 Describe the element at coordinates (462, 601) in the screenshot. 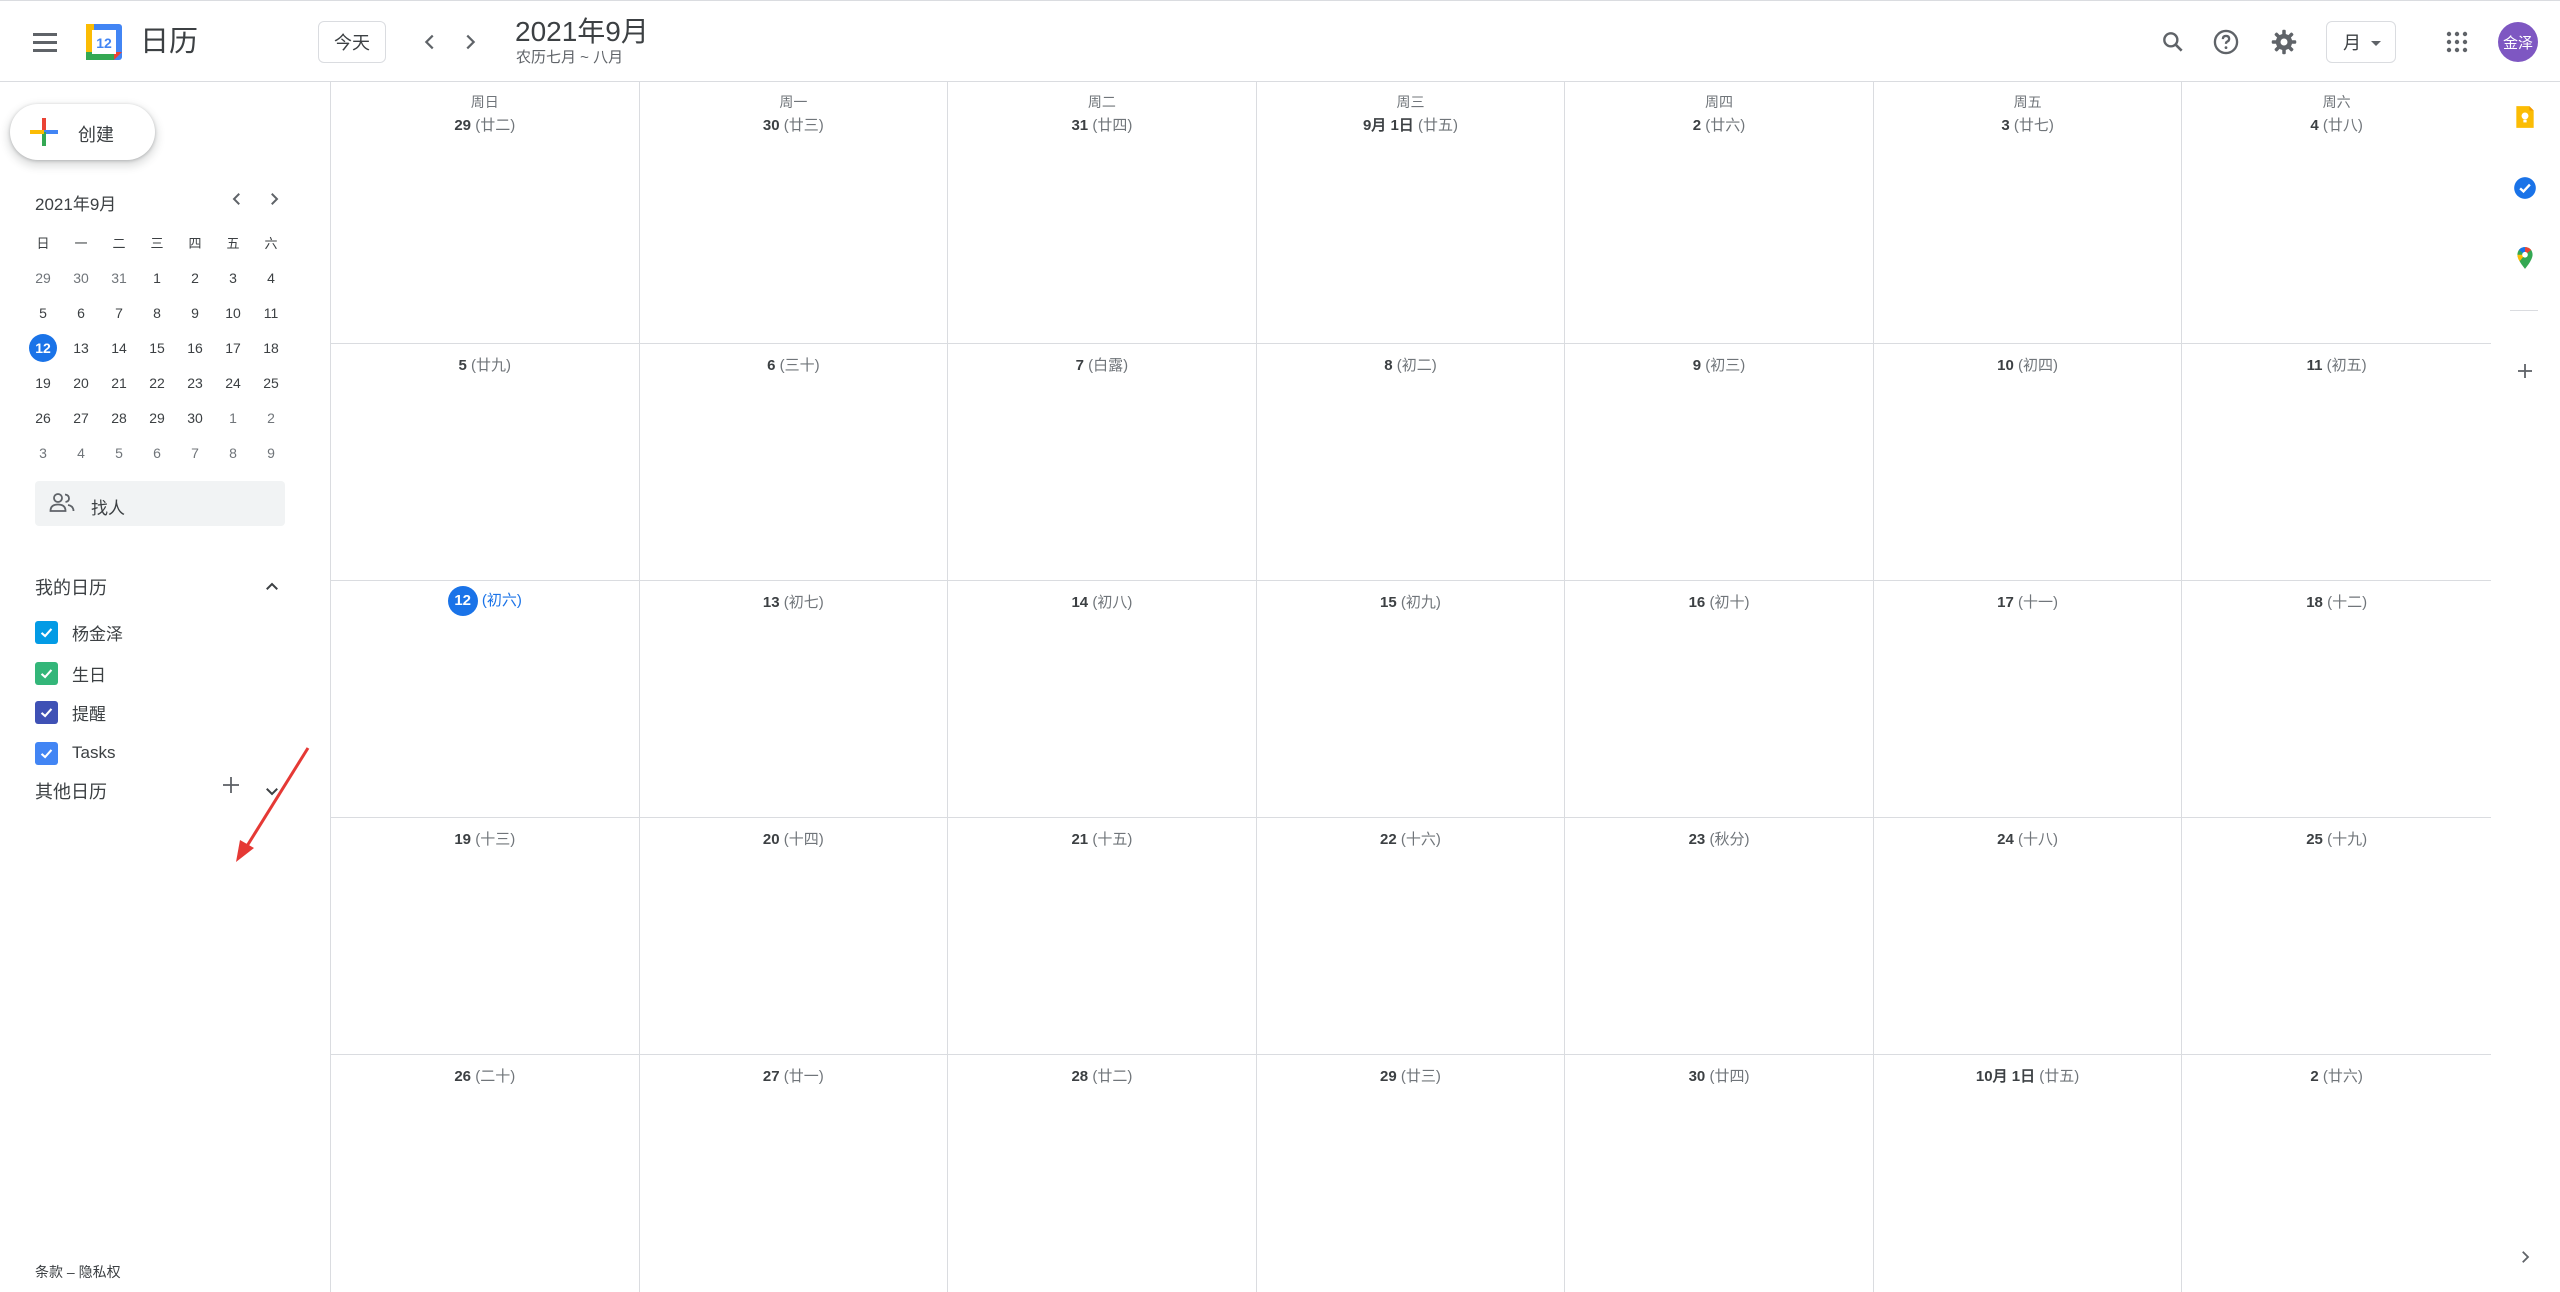

I see `today-date-number: 12` at that location.